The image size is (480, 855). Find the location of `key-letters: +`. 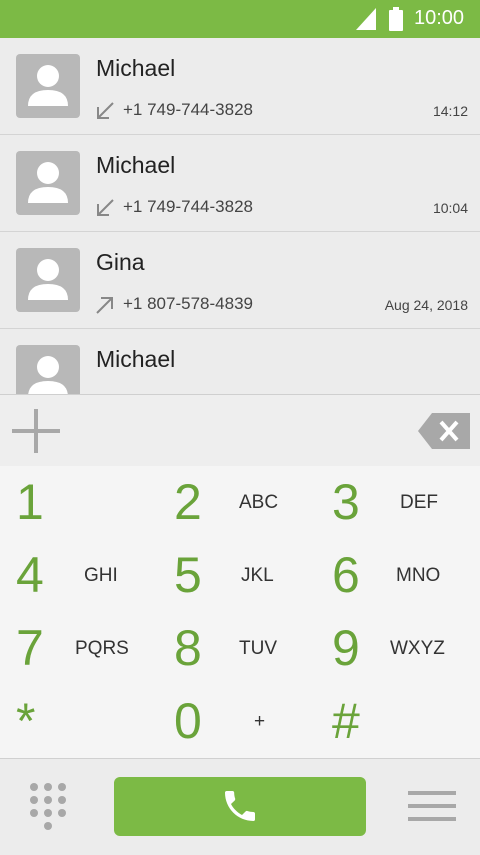

key-letters: + is located at coordinates (260, 721).